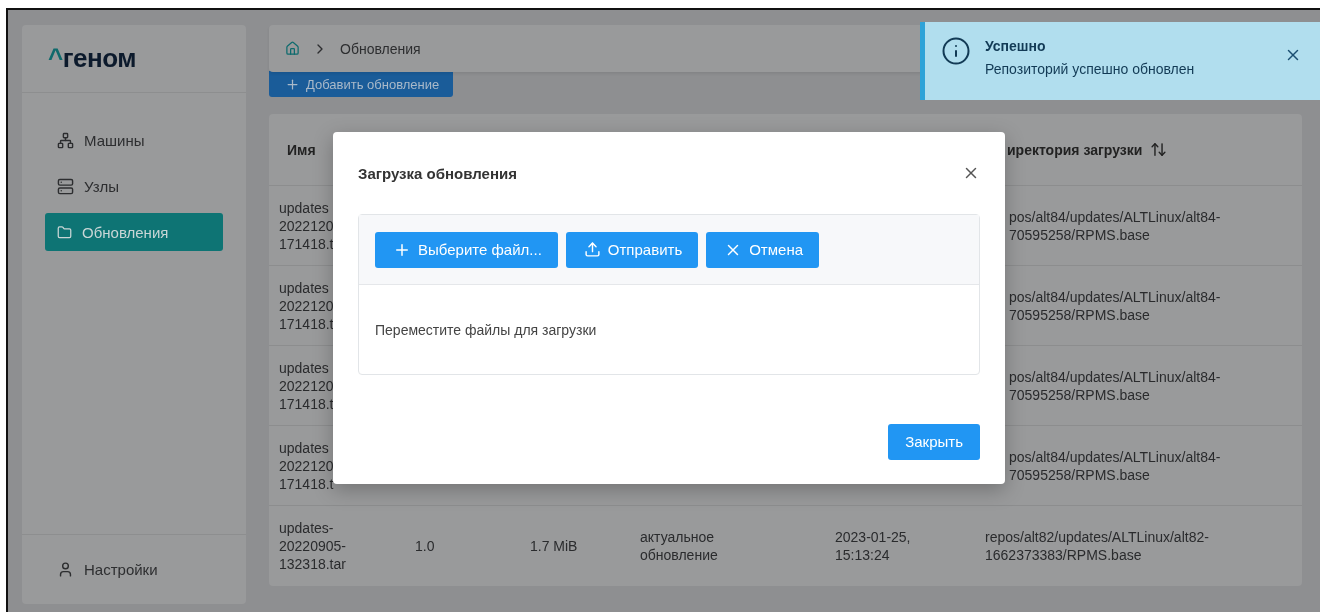 The image size is (1320, 612). What do you see at coordinates (64, 232) in the screenshot?
I see `folder-icon` at bounding box center [64, 232].